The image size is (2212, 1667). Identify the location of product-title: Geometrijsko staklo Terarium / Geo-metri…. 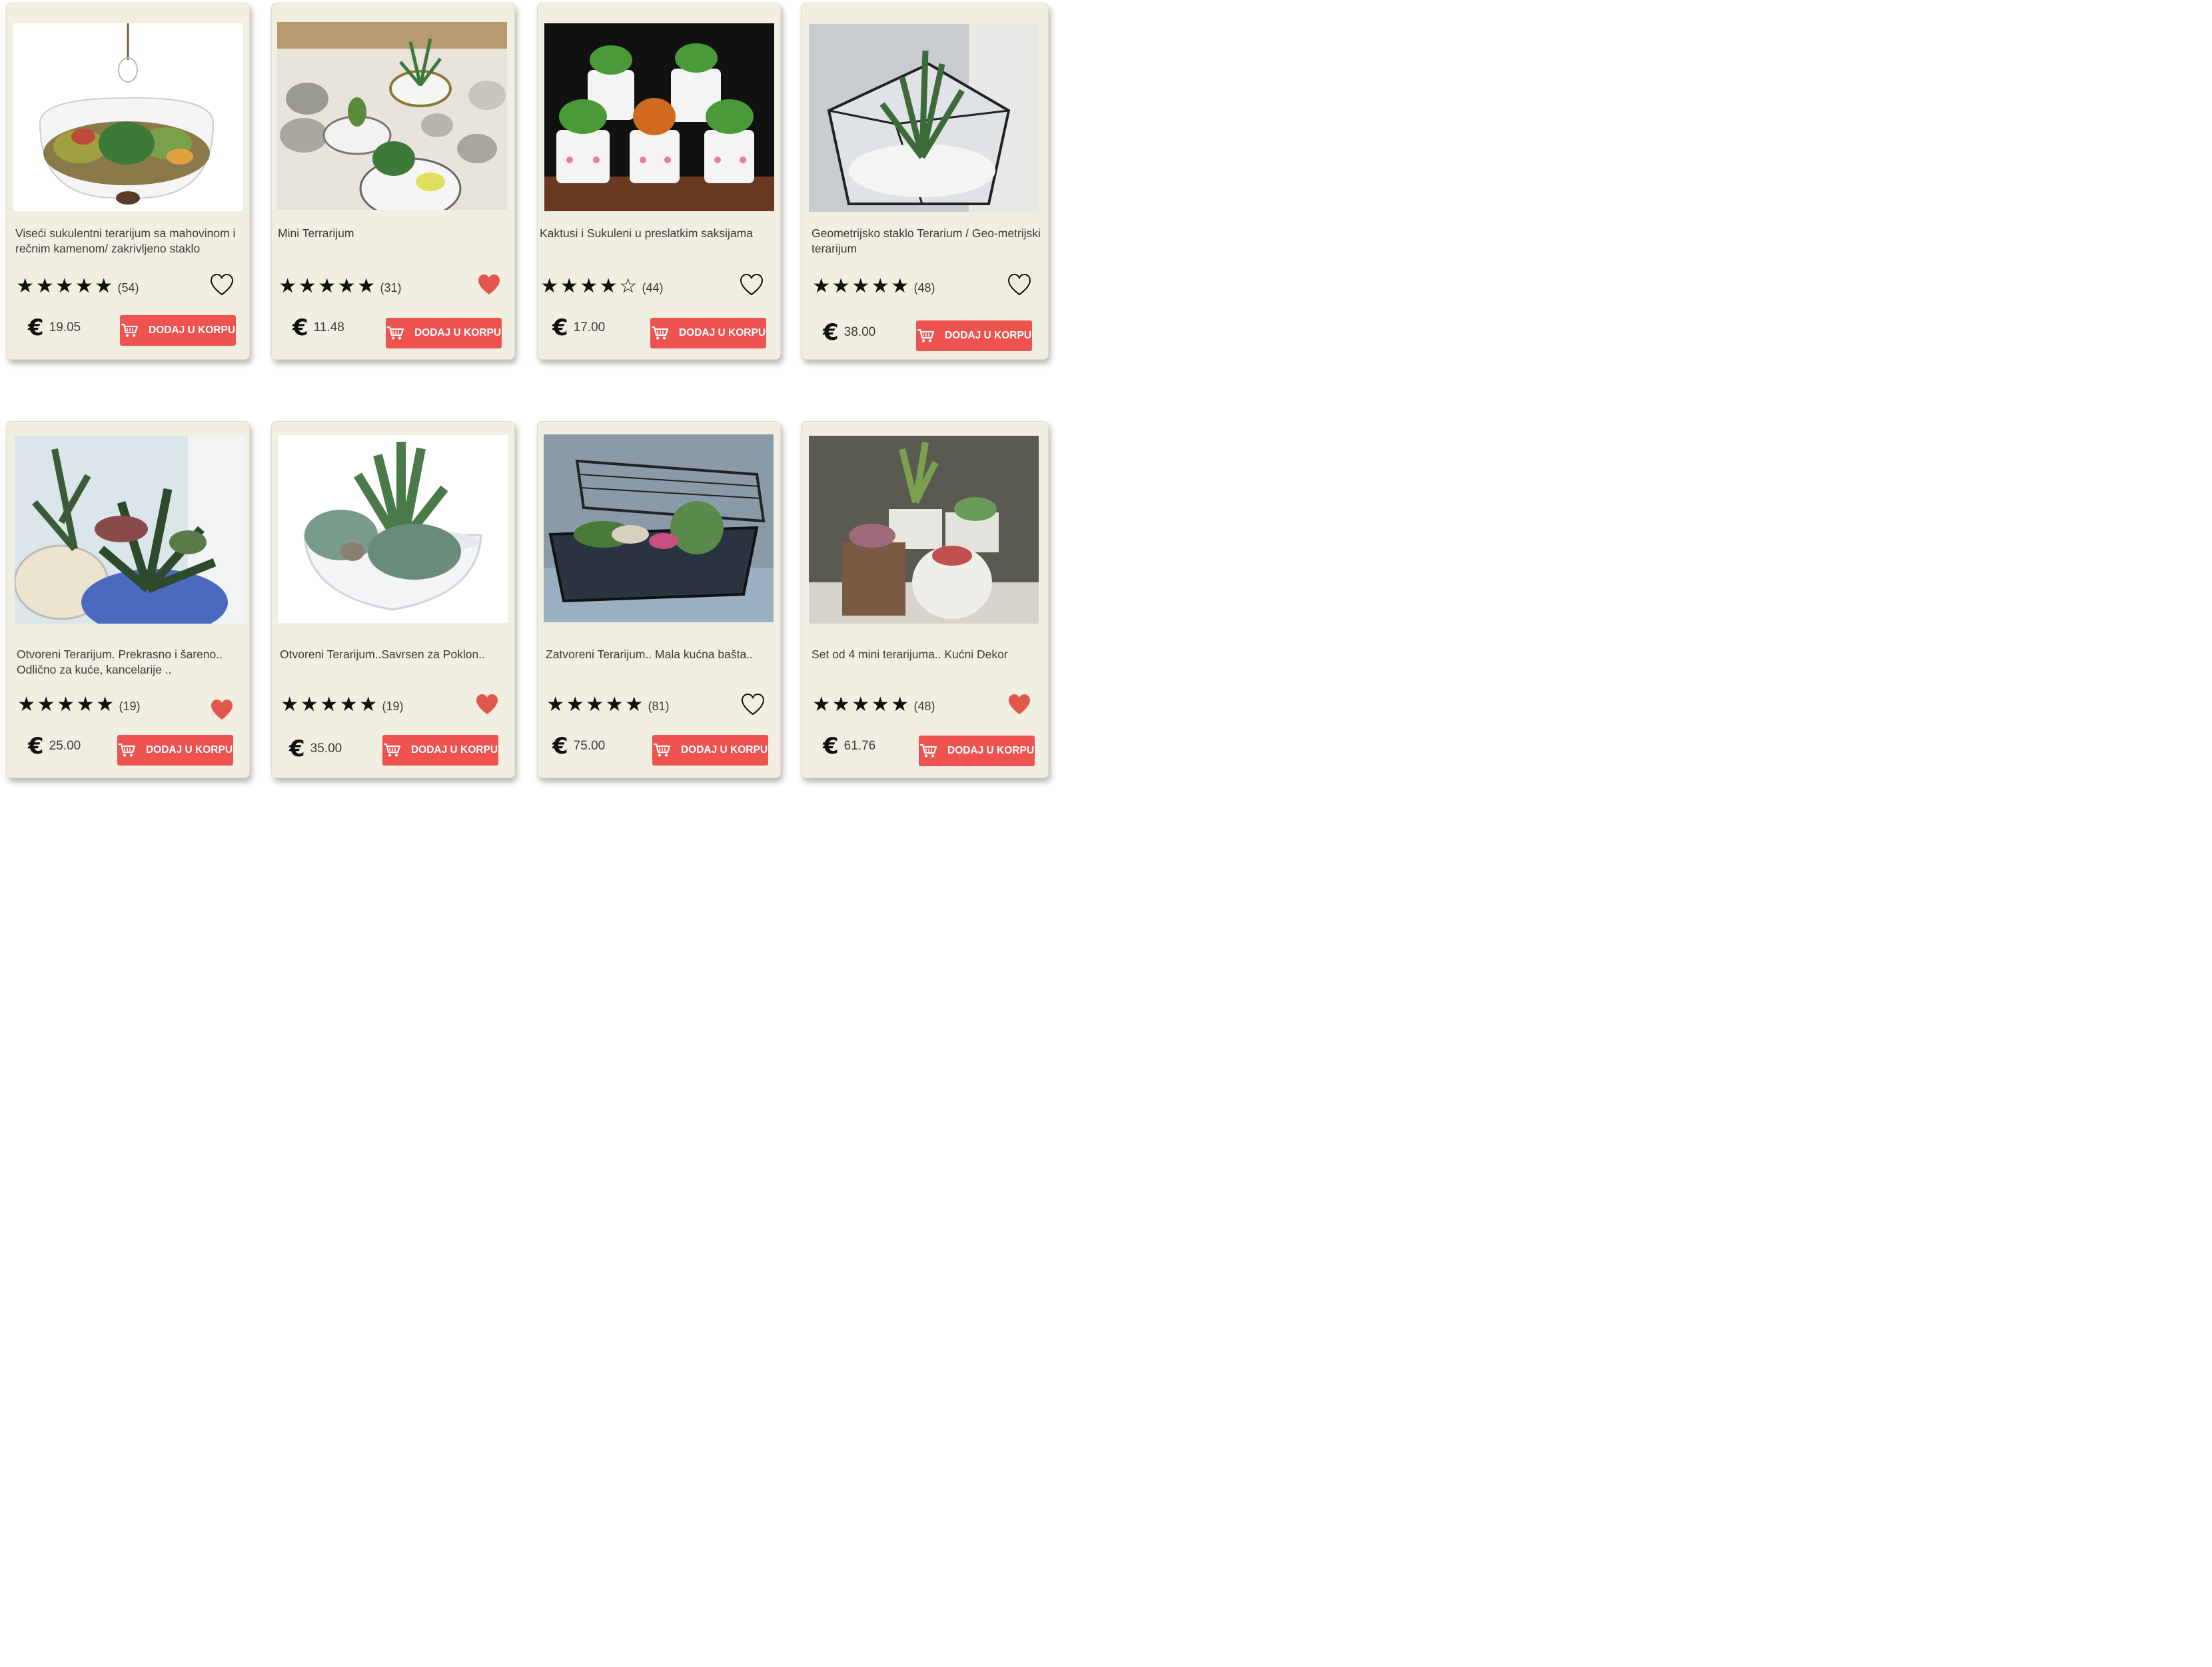
(926, 242).